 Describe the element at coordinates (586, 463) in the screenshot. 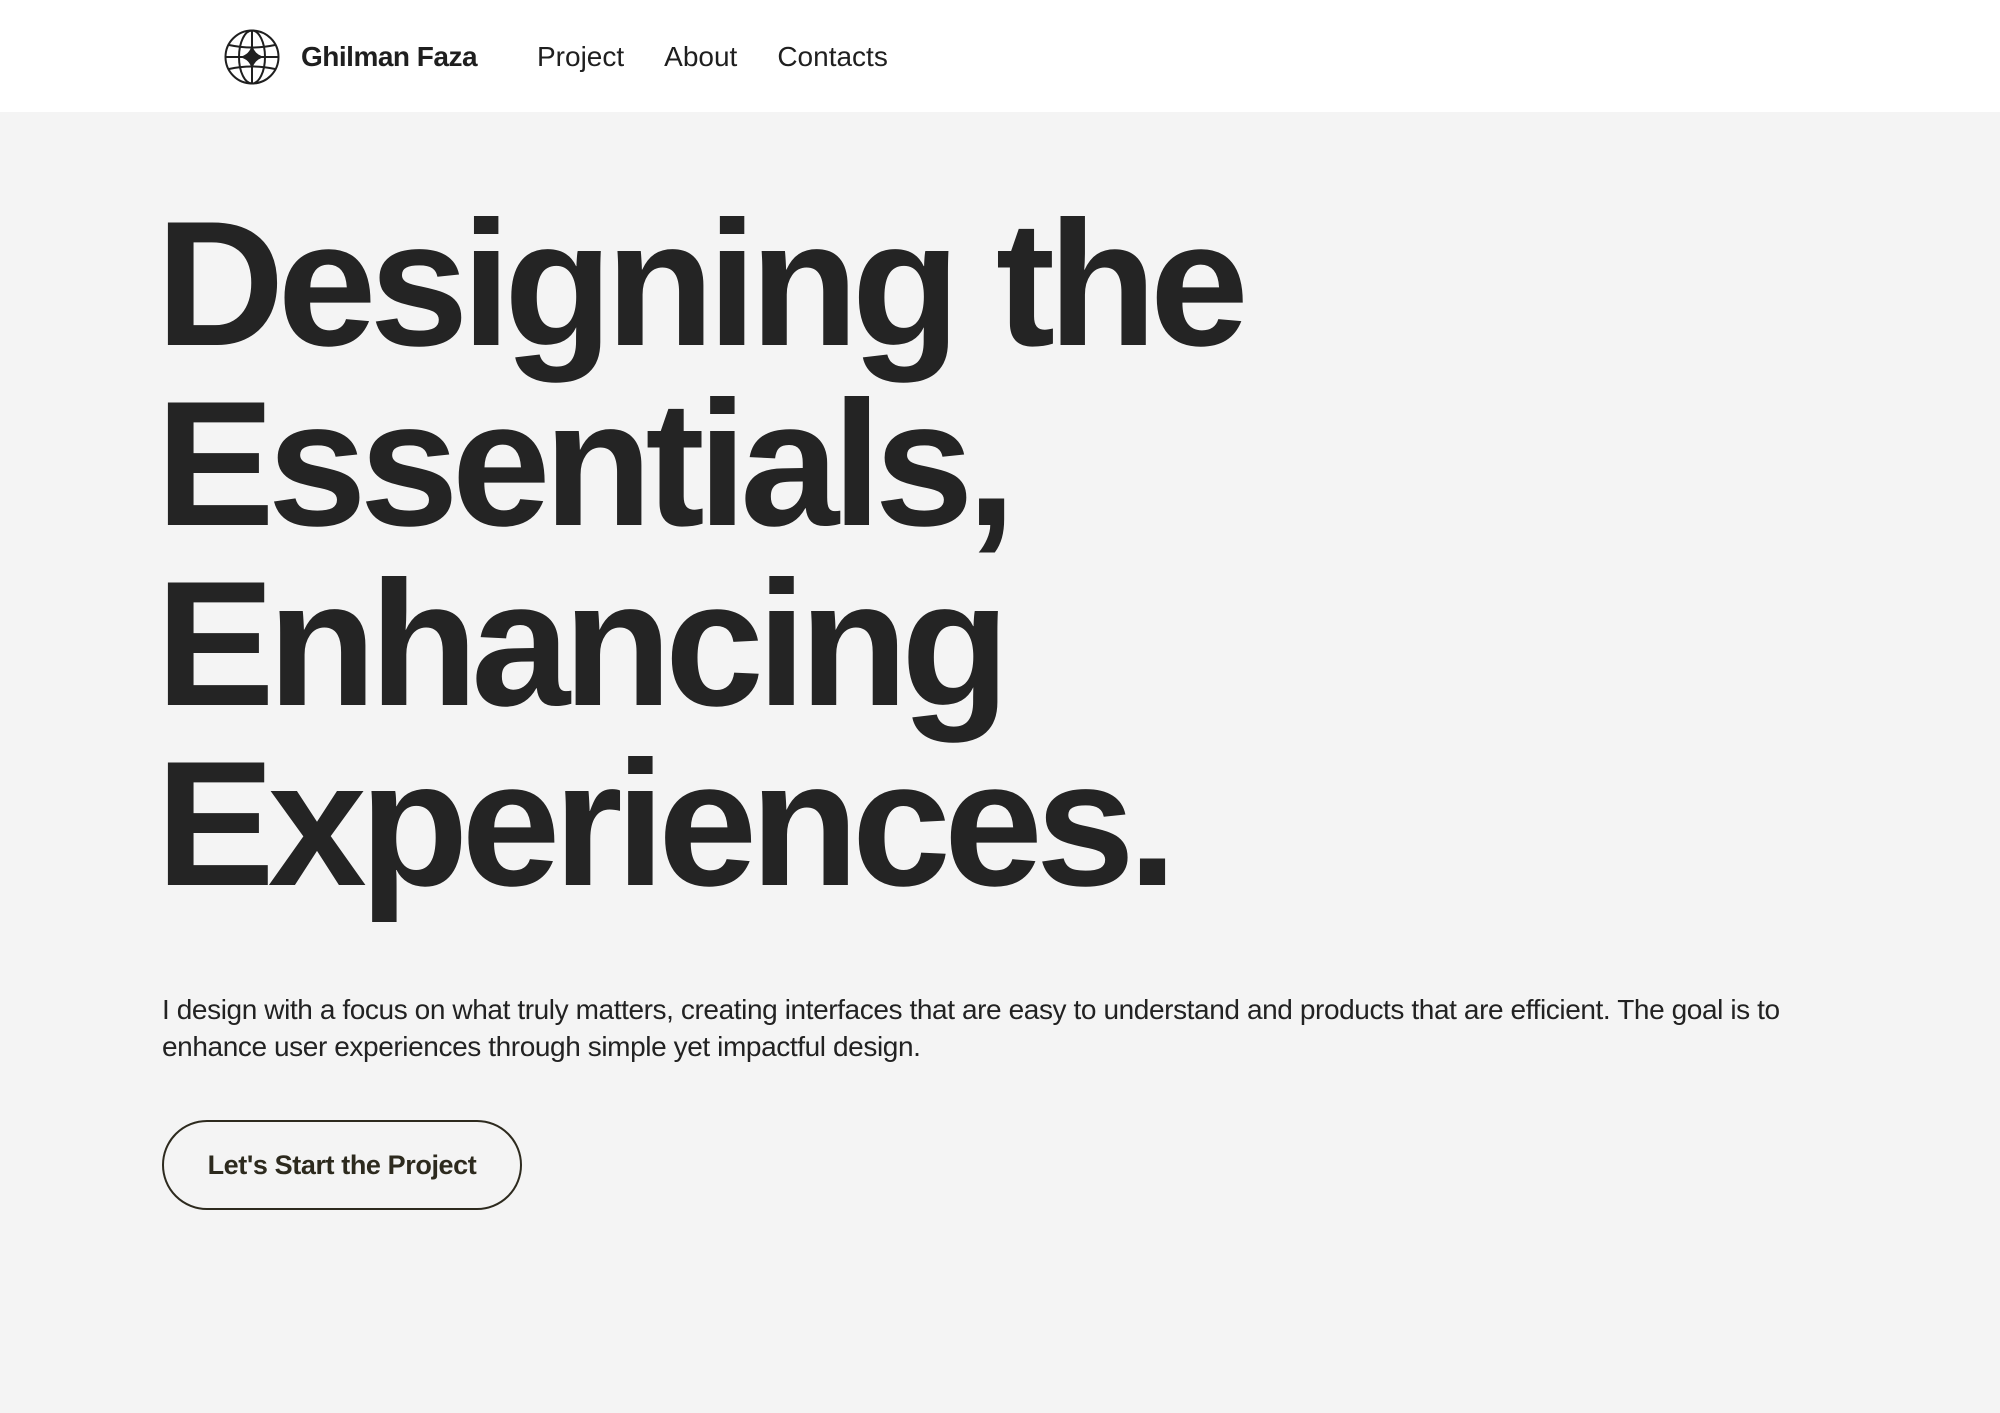

I see `hero-heading-line: Essentials,` at that location.